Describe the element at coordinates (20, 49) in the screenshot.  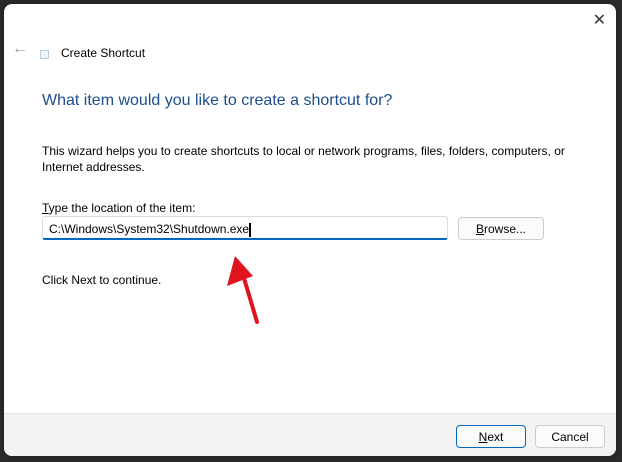
I see `back-arrow-icon: ←` at that location.